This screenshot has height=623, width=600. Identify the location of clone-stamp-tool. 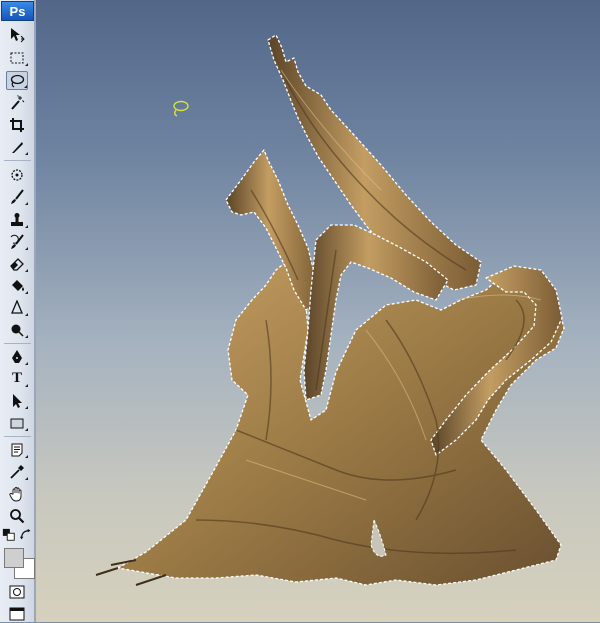
(17, 219).